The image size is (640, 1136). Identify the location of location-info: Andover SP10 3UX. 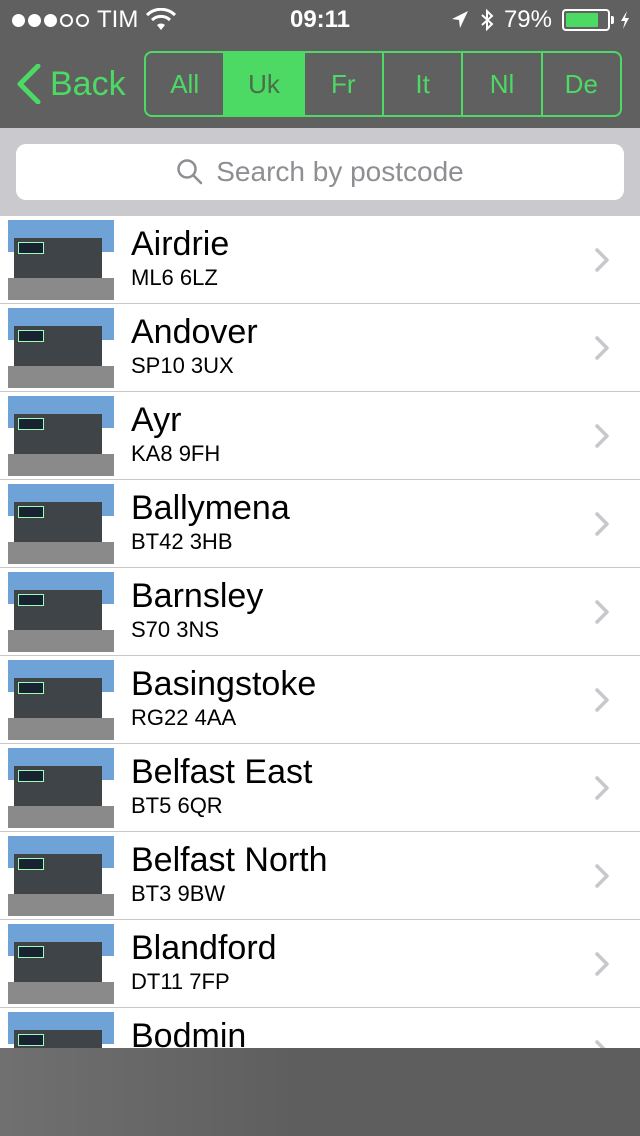
(194, 346).